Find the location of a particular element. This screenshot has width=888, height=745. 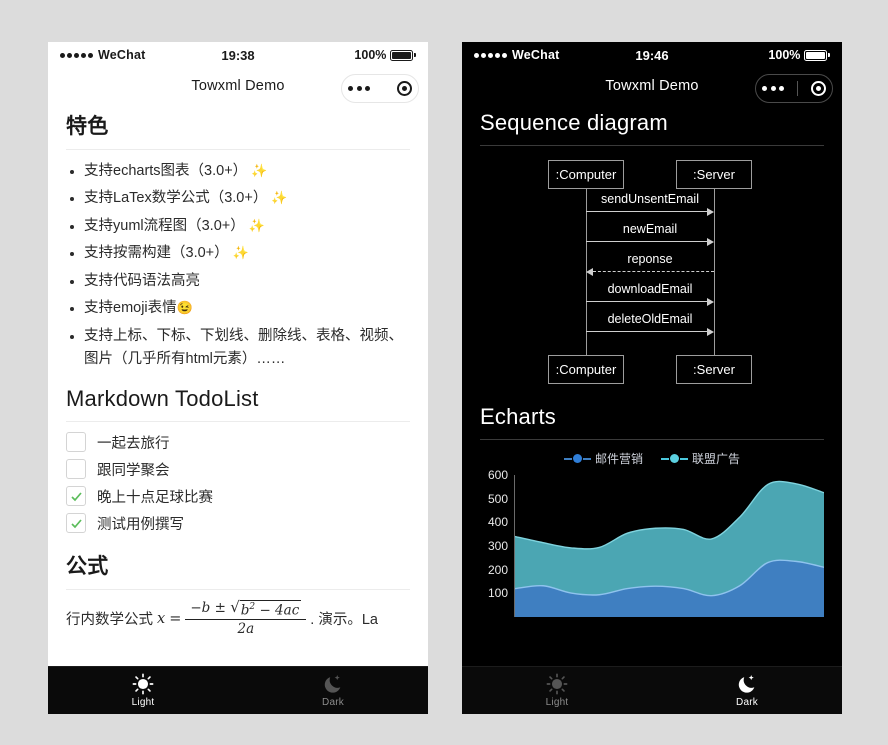

list-item: 支持LaTex数学公式（3.0+） ✨ is located at coordinates (238, 198).